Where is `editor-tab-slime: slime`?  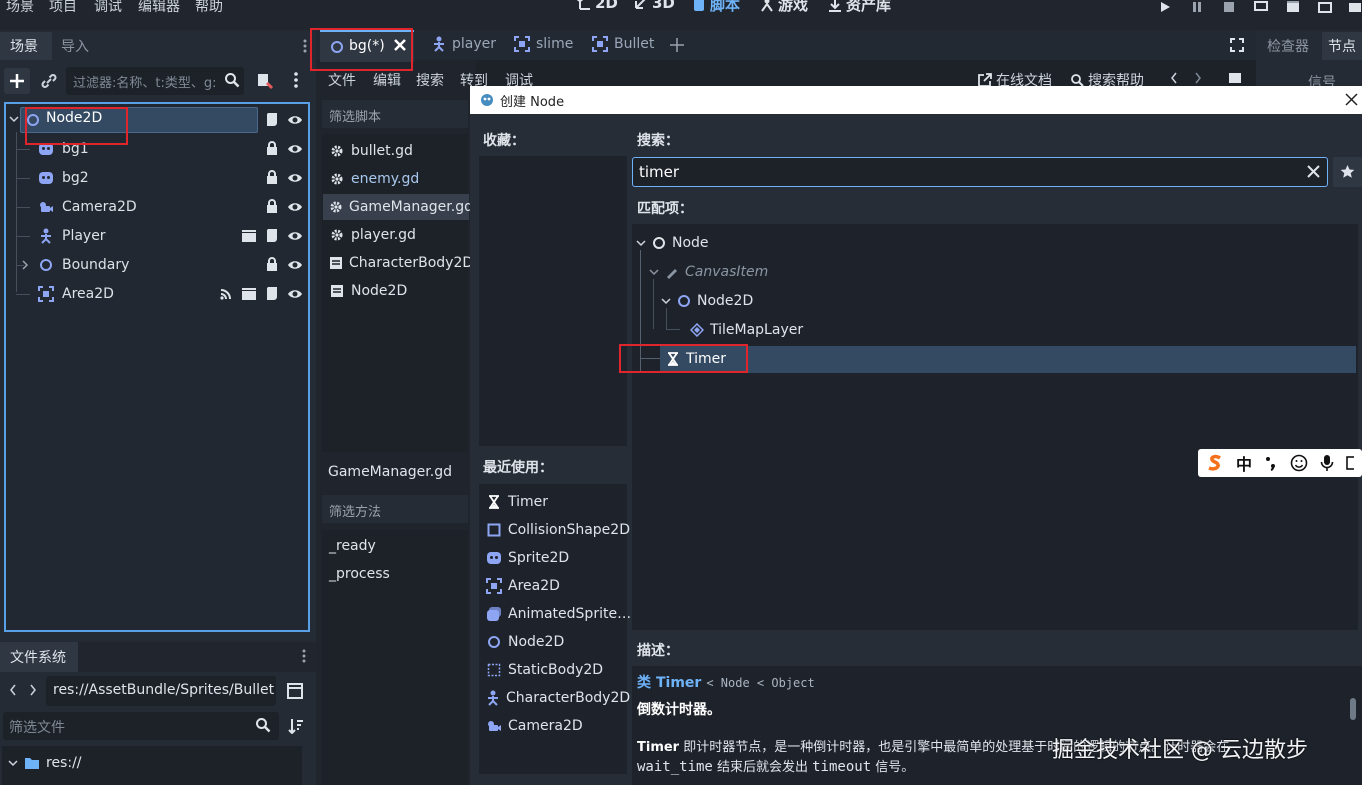
editor-tab-slime: slime is located at coordinates (543, 44).